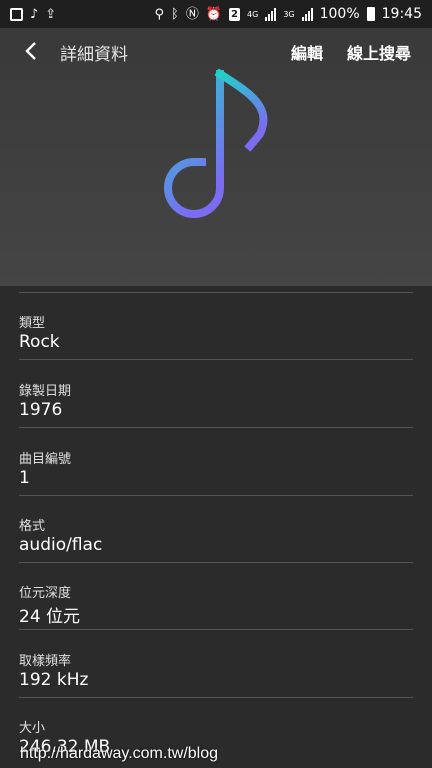  I want to click on detail-label: 曲目編號, so click(45, 459).